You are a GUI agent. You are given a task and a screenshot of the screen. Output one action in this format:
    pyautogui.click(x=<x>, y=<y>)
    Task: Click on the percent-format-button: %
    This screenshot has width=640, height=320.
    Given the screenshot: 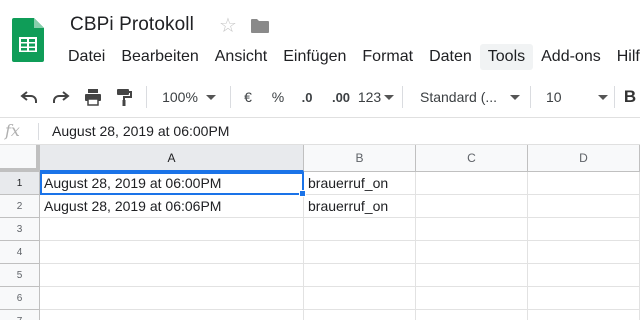 What is the action you would take?
    pyautogui.click(x=278, y=97)
    